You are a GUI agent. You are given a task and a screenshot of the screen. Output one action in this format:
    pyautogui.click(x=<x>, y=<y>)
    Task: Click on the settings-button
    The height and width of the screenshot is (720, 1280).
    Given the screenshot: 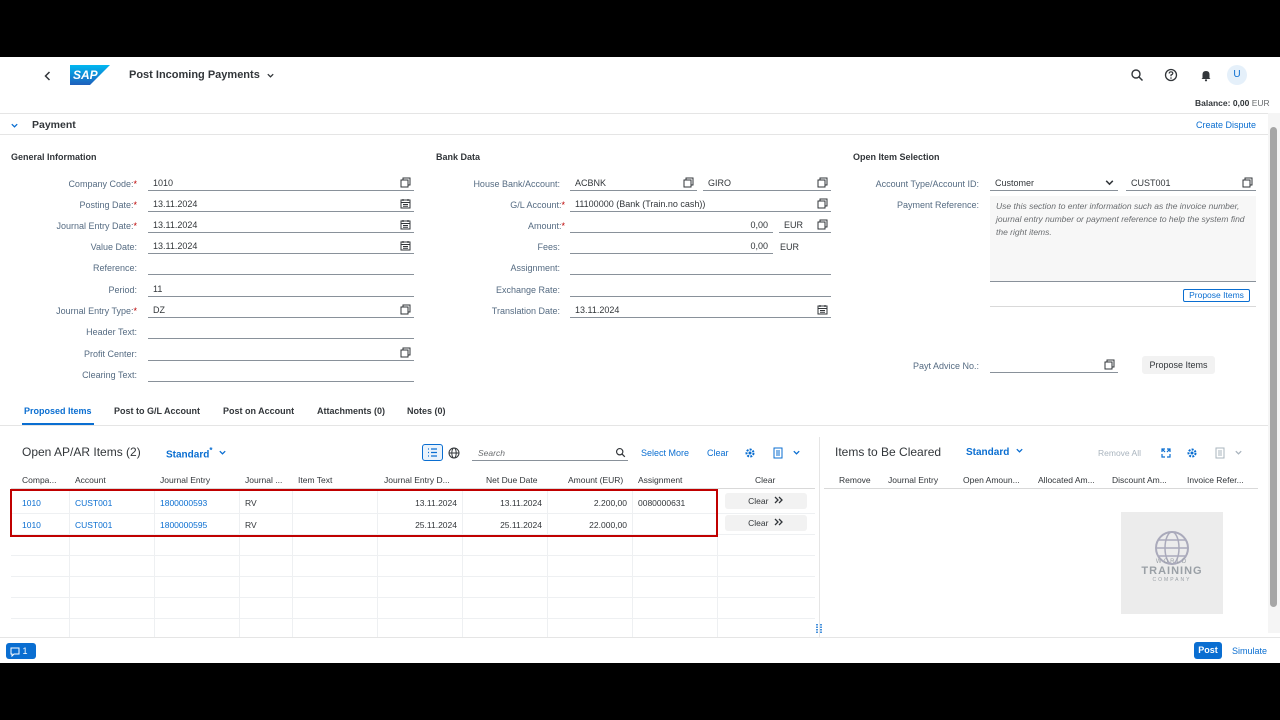 What is the action you would take?
    pyautogui.click(x=751, y=453)
    